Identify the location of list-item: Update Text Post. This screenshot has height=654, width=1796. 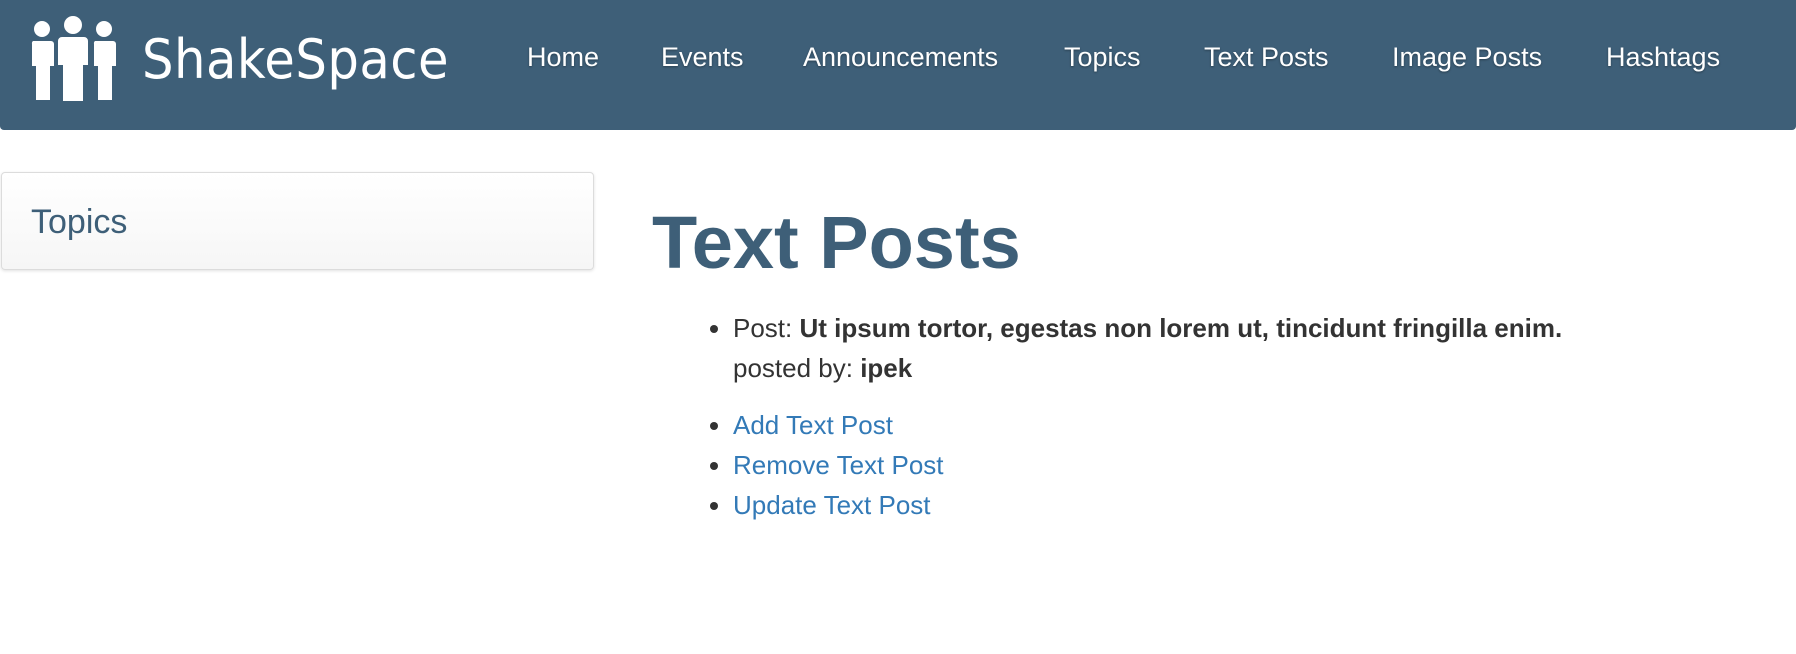
(838, 505).